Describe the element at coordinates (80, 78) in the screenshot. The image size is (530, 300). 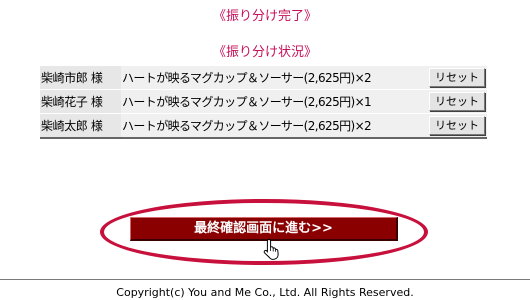
I see `recipient-name: 柴崎市郎 様` at that location.